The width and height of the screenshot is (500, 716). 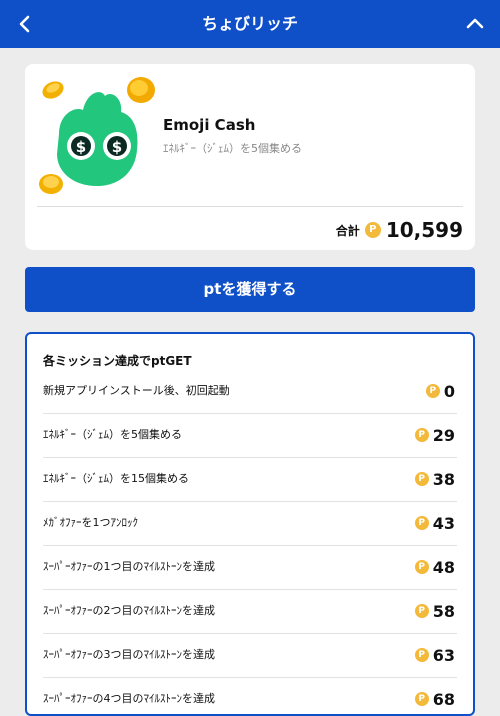 I want to click on mission-row: ｽｰﾊﾟｰｵﾌｧｰの1つ目のﾏｲﾙｽﾄｰﾝを達成 P 48, so click(x=250, y=568).